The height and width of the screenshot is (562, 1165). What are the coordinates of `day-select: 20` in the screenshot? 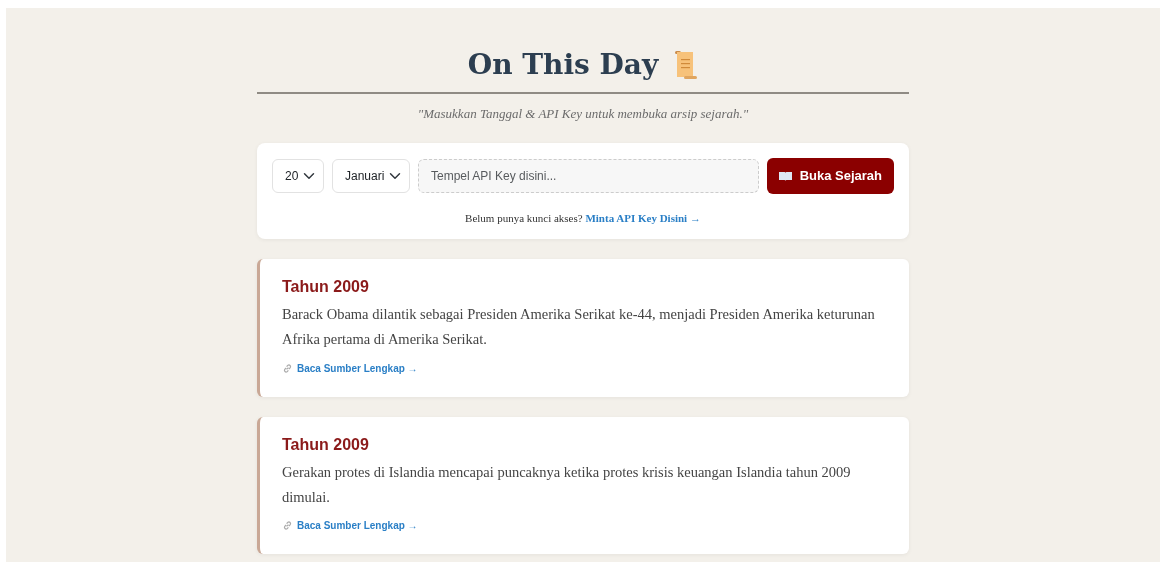 It's located at (298, 176).